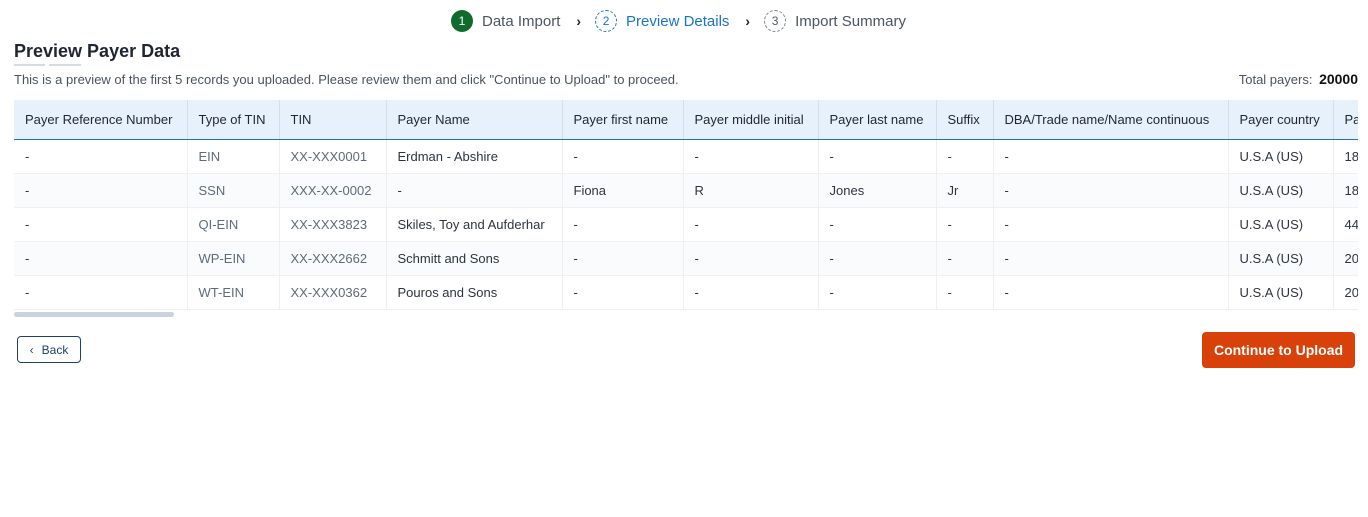 The width and height of the screenshot is (1368, 517). What do you see at coordinates (1345, 224) in the screenshot?
I see `table-cell: 44` at bounding box center [1345, 224].